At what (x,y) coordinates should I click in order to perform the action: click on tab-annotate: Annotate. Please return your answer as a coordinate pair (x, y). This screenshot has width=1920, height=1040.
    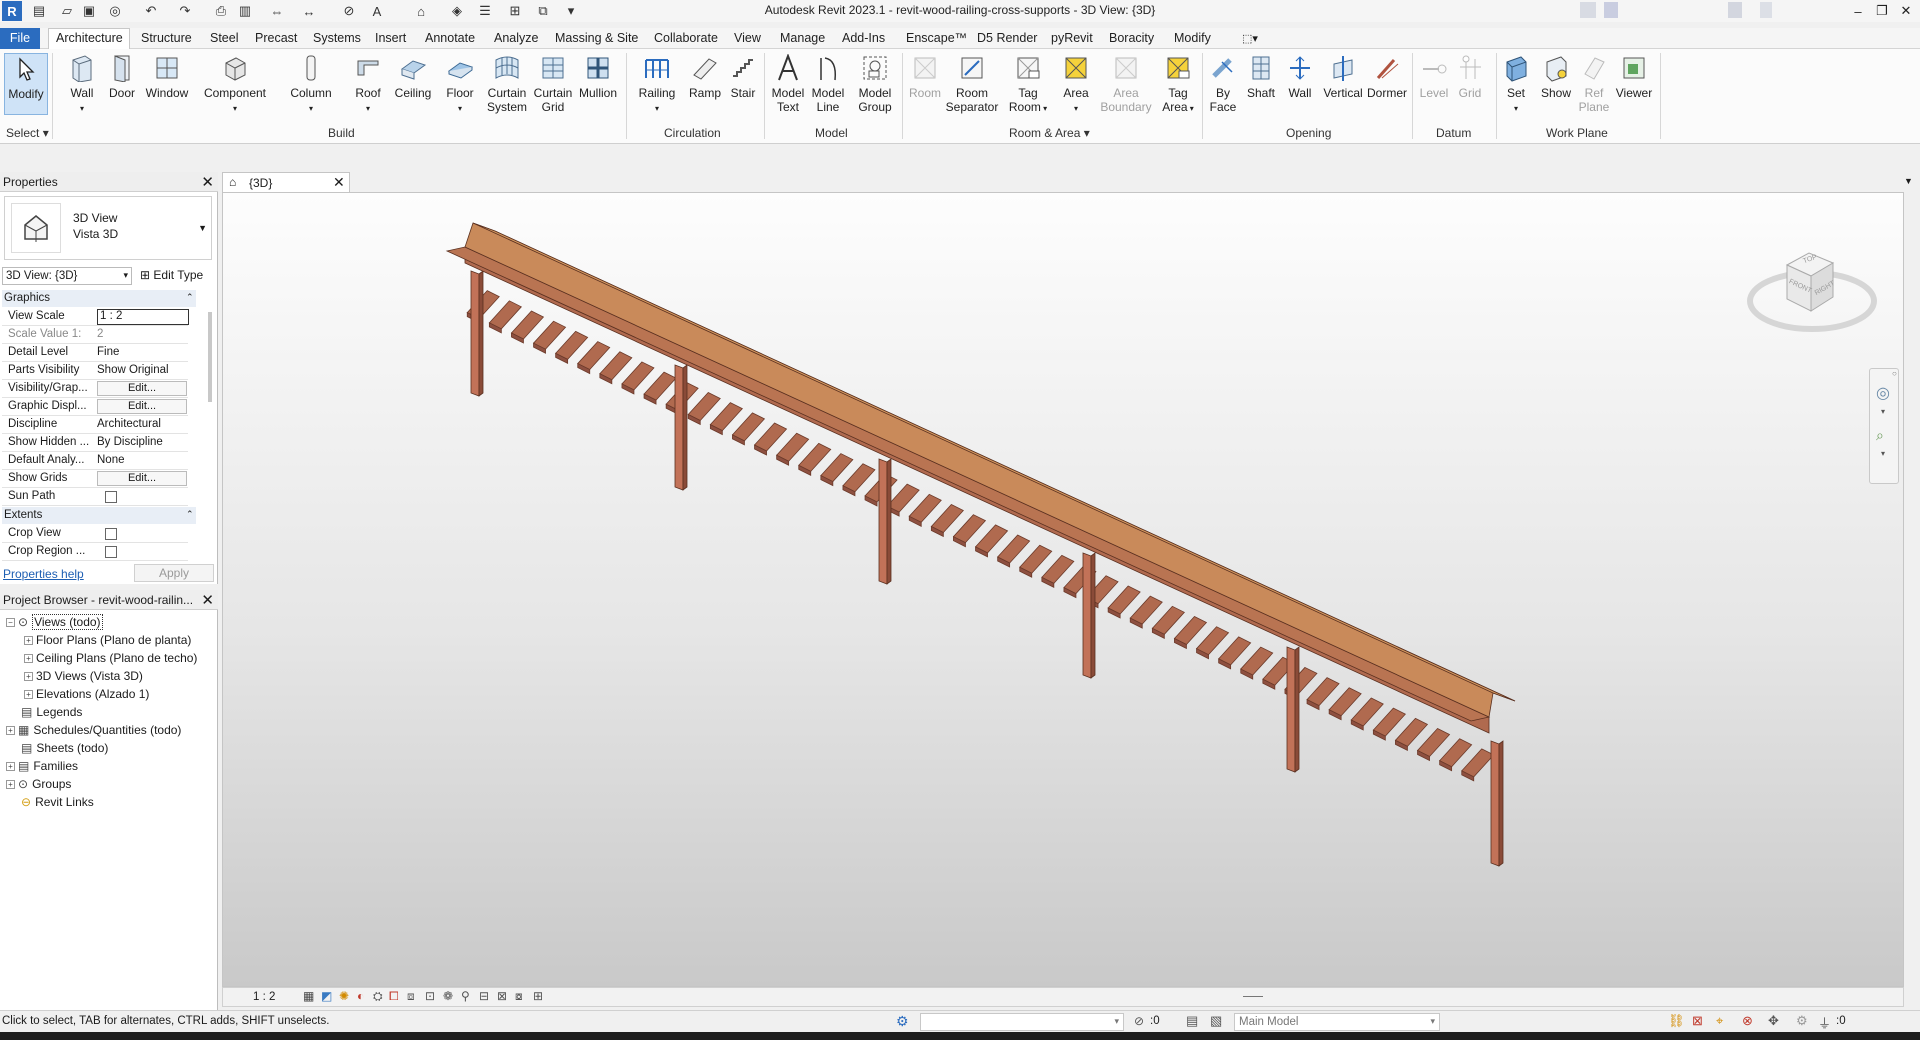
    Looking at the image, I should click on (450, 38).